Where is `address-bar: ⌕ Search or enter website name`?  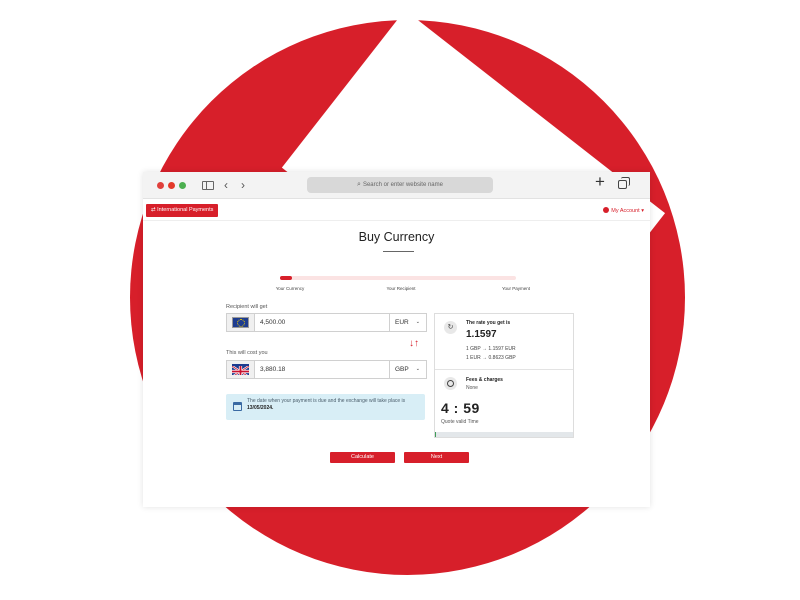
address-bar: ⌕ Search or enter website name is located at coordinates (400, 185).